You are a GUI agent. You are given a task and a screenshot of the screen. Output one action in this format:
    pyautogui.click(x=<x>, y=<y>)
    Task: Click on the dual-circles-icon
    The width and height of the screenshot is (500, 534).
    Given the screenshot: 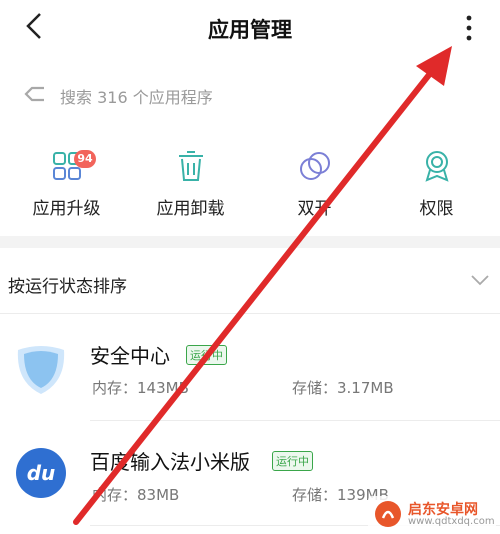 What is the action you would take?
    pyautogui.click(x=315, y=166)
    